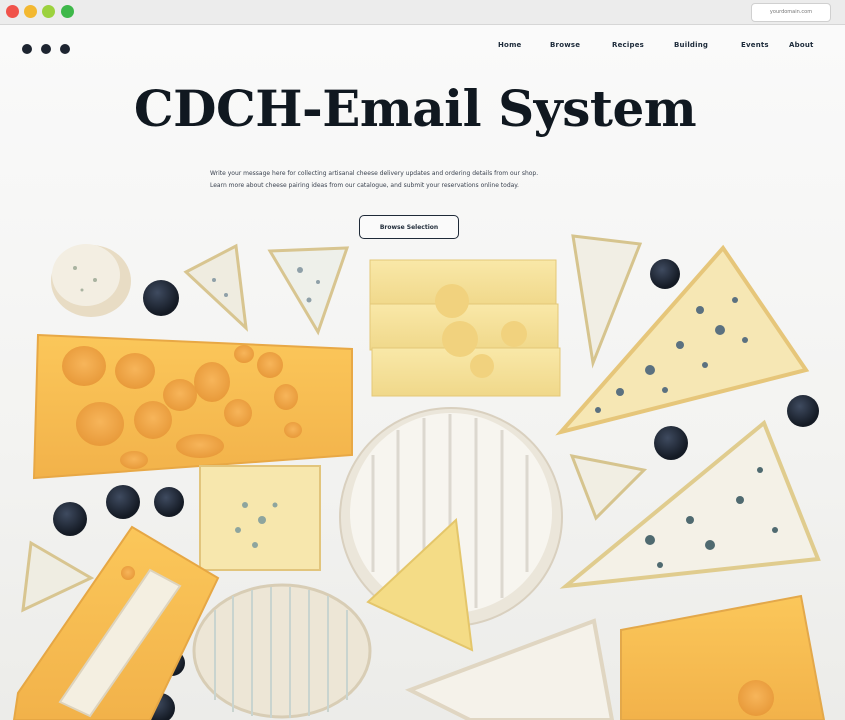 The height and width of the screenshot is (720, 845). I want to click on swiss-cheese-block, so click(192, 406).